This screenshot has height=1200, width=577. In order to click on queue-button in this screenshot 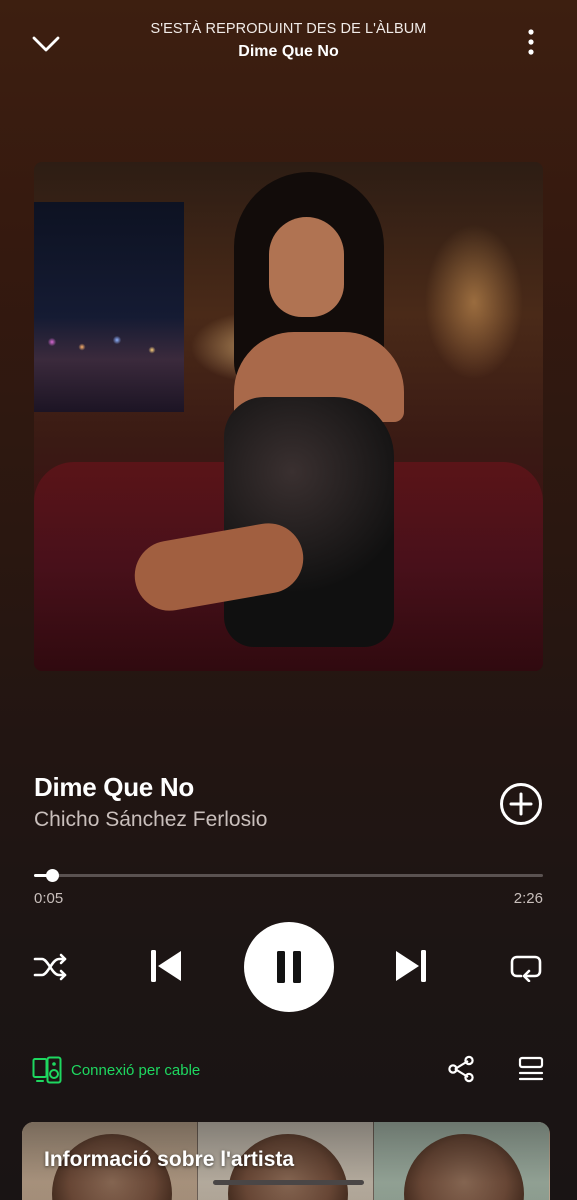, I will do `click(531, 1069)`.